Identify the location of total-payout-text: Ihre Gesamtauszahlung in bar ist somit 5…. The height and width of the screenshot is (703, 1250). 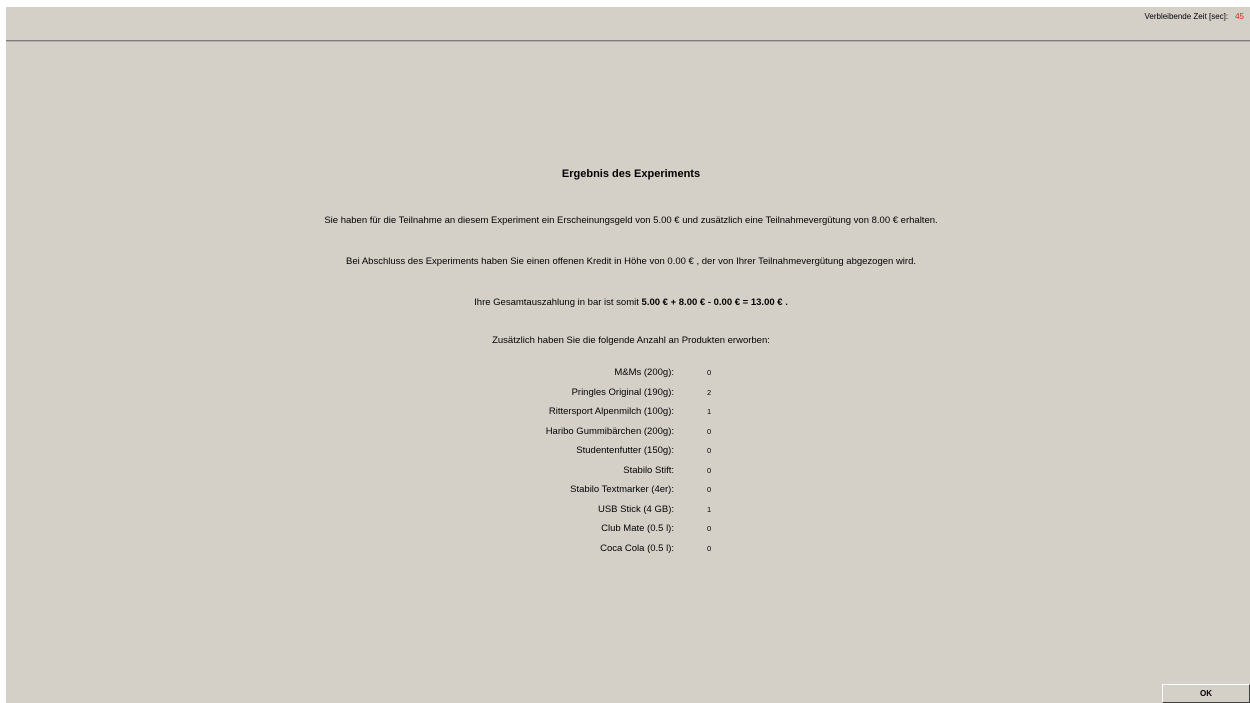
(628, 302).